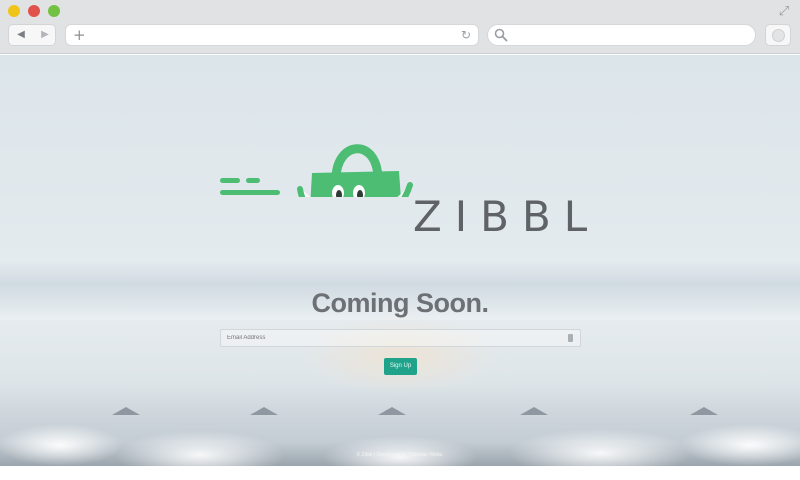  I want to click on field-icon, so click(570, 338).